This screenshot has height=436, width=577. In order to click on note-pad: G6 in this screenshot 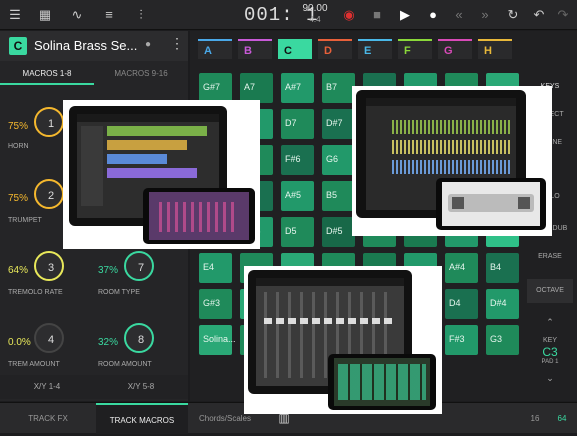, I will do `click(338, 160)`.